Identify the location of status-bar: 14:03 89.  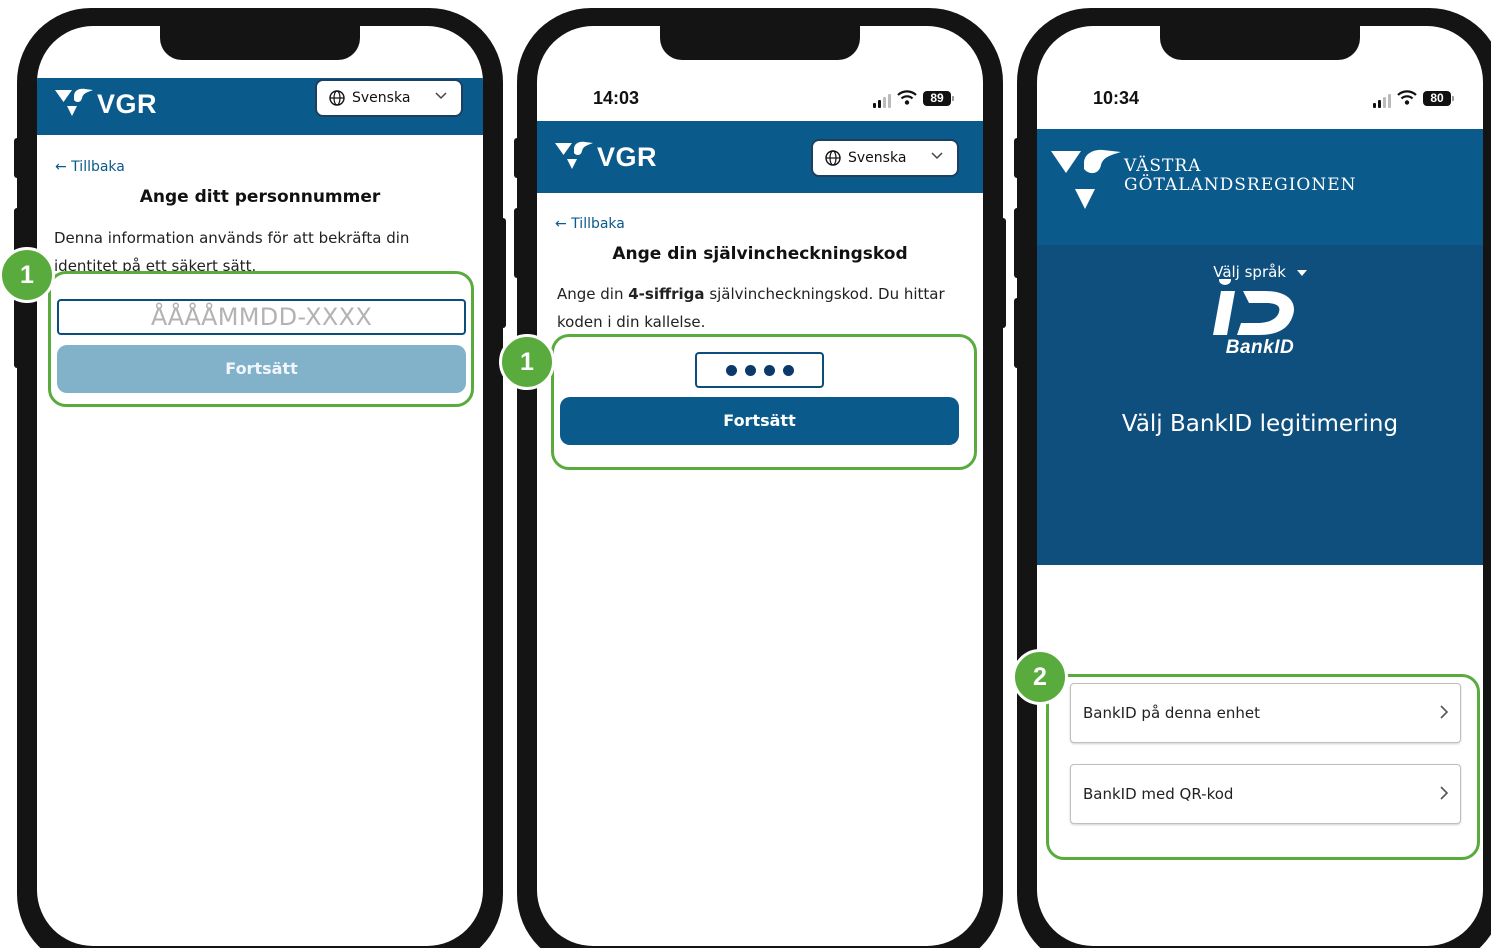
(760, 101).